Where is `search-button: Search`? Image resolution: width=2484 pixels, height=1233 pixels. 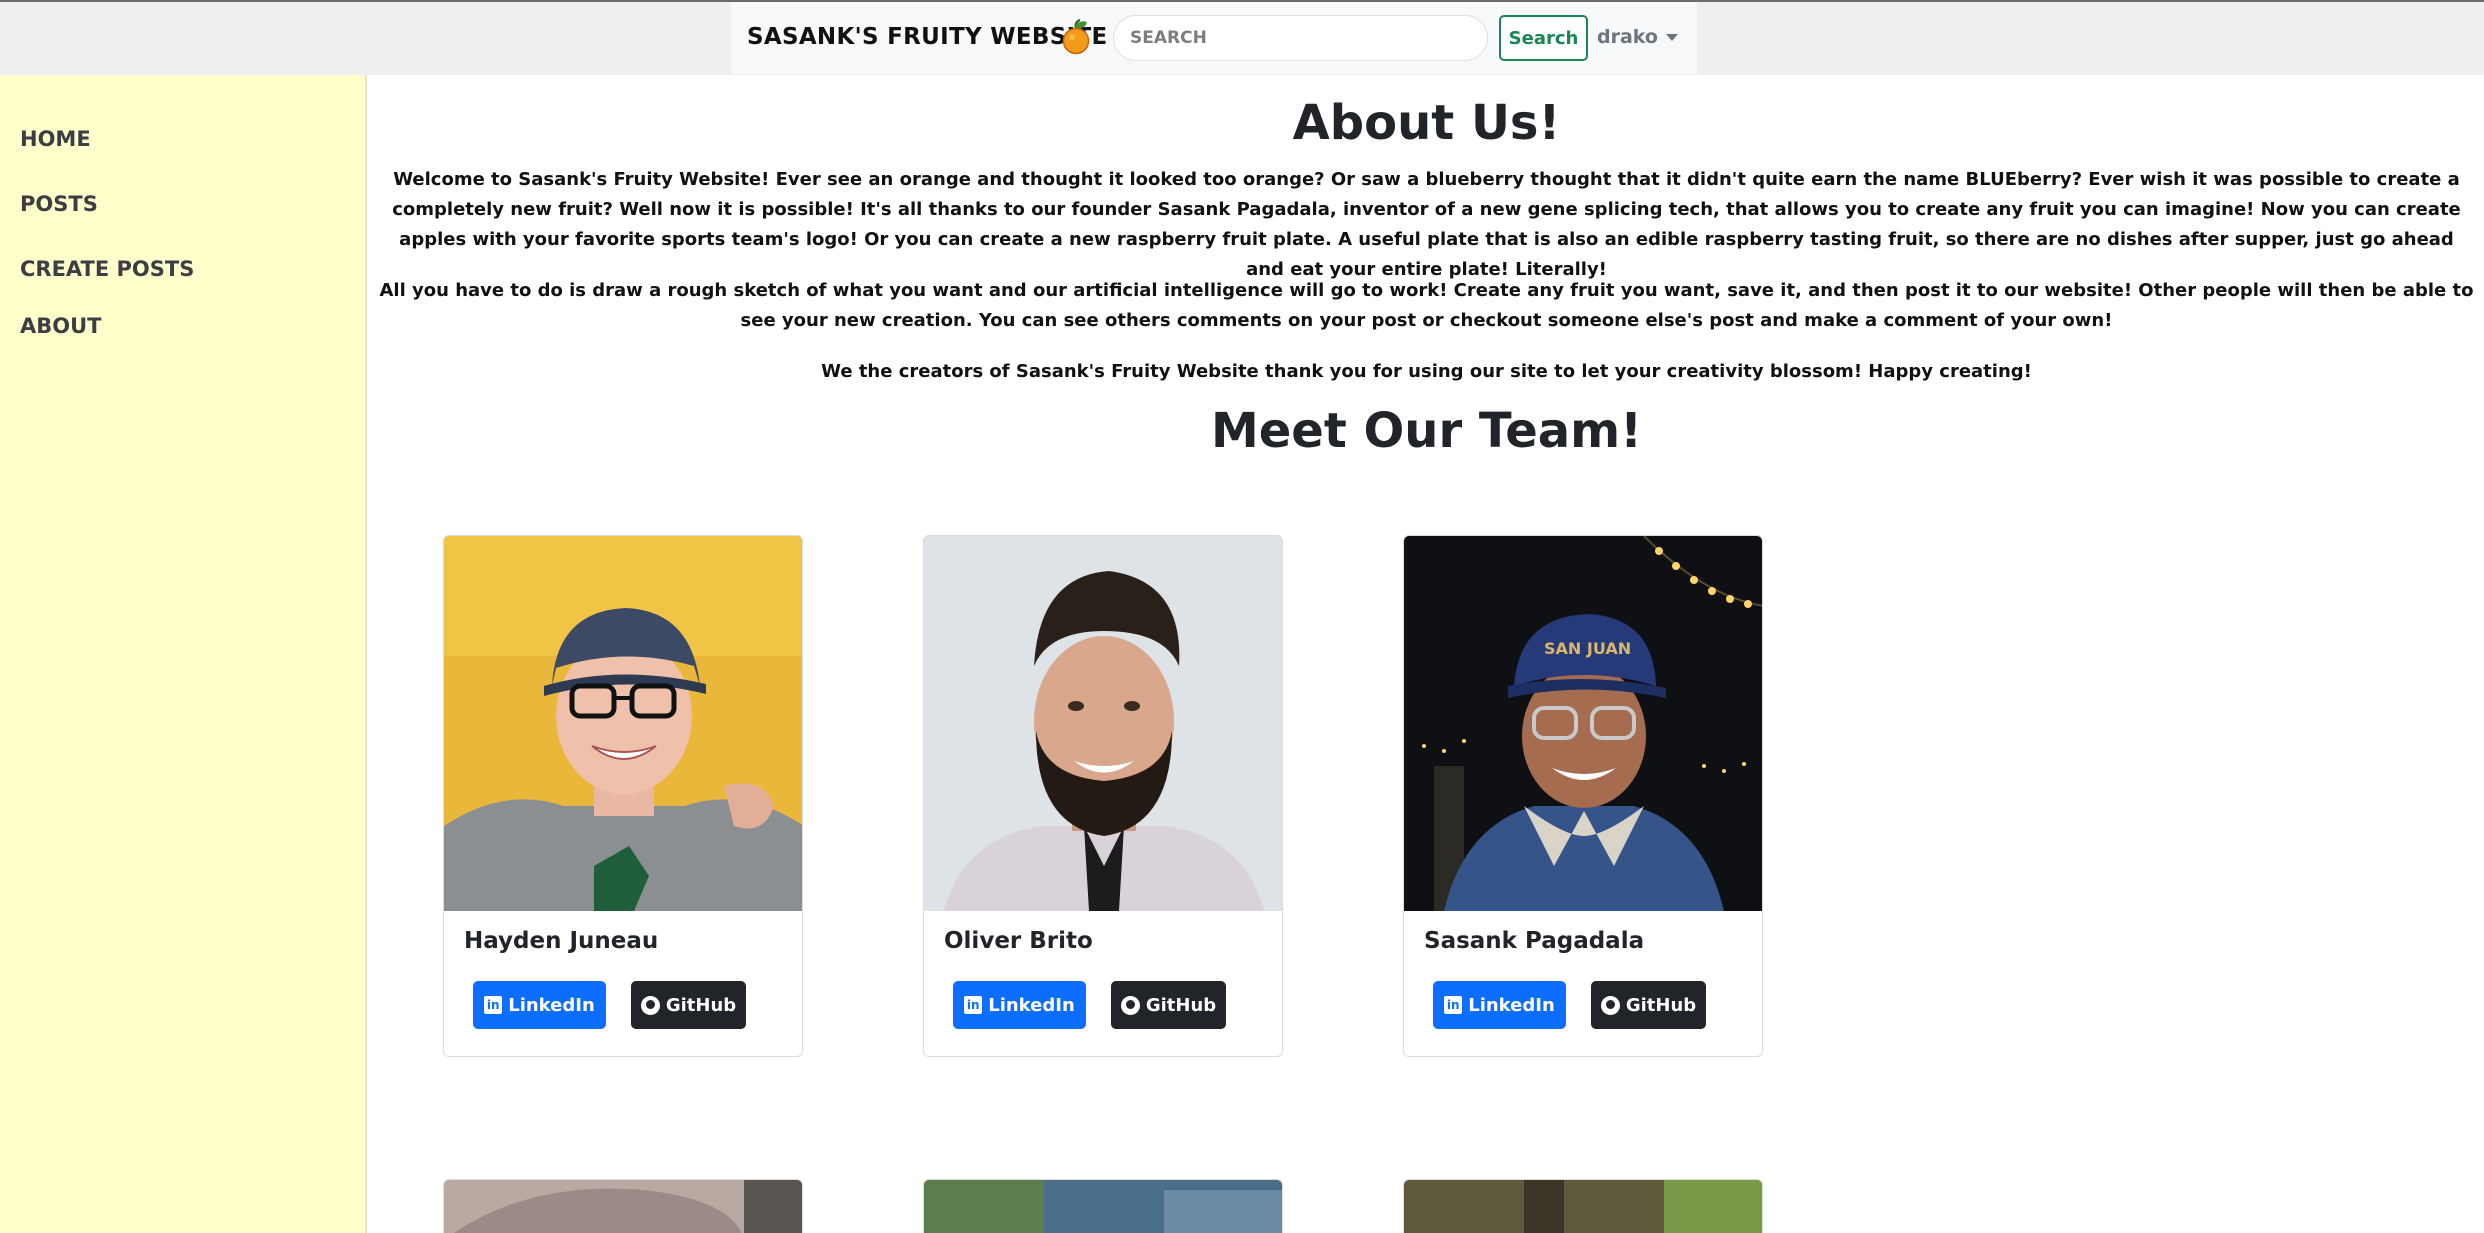 search-button: Search is located at coordinates (1543, 38).